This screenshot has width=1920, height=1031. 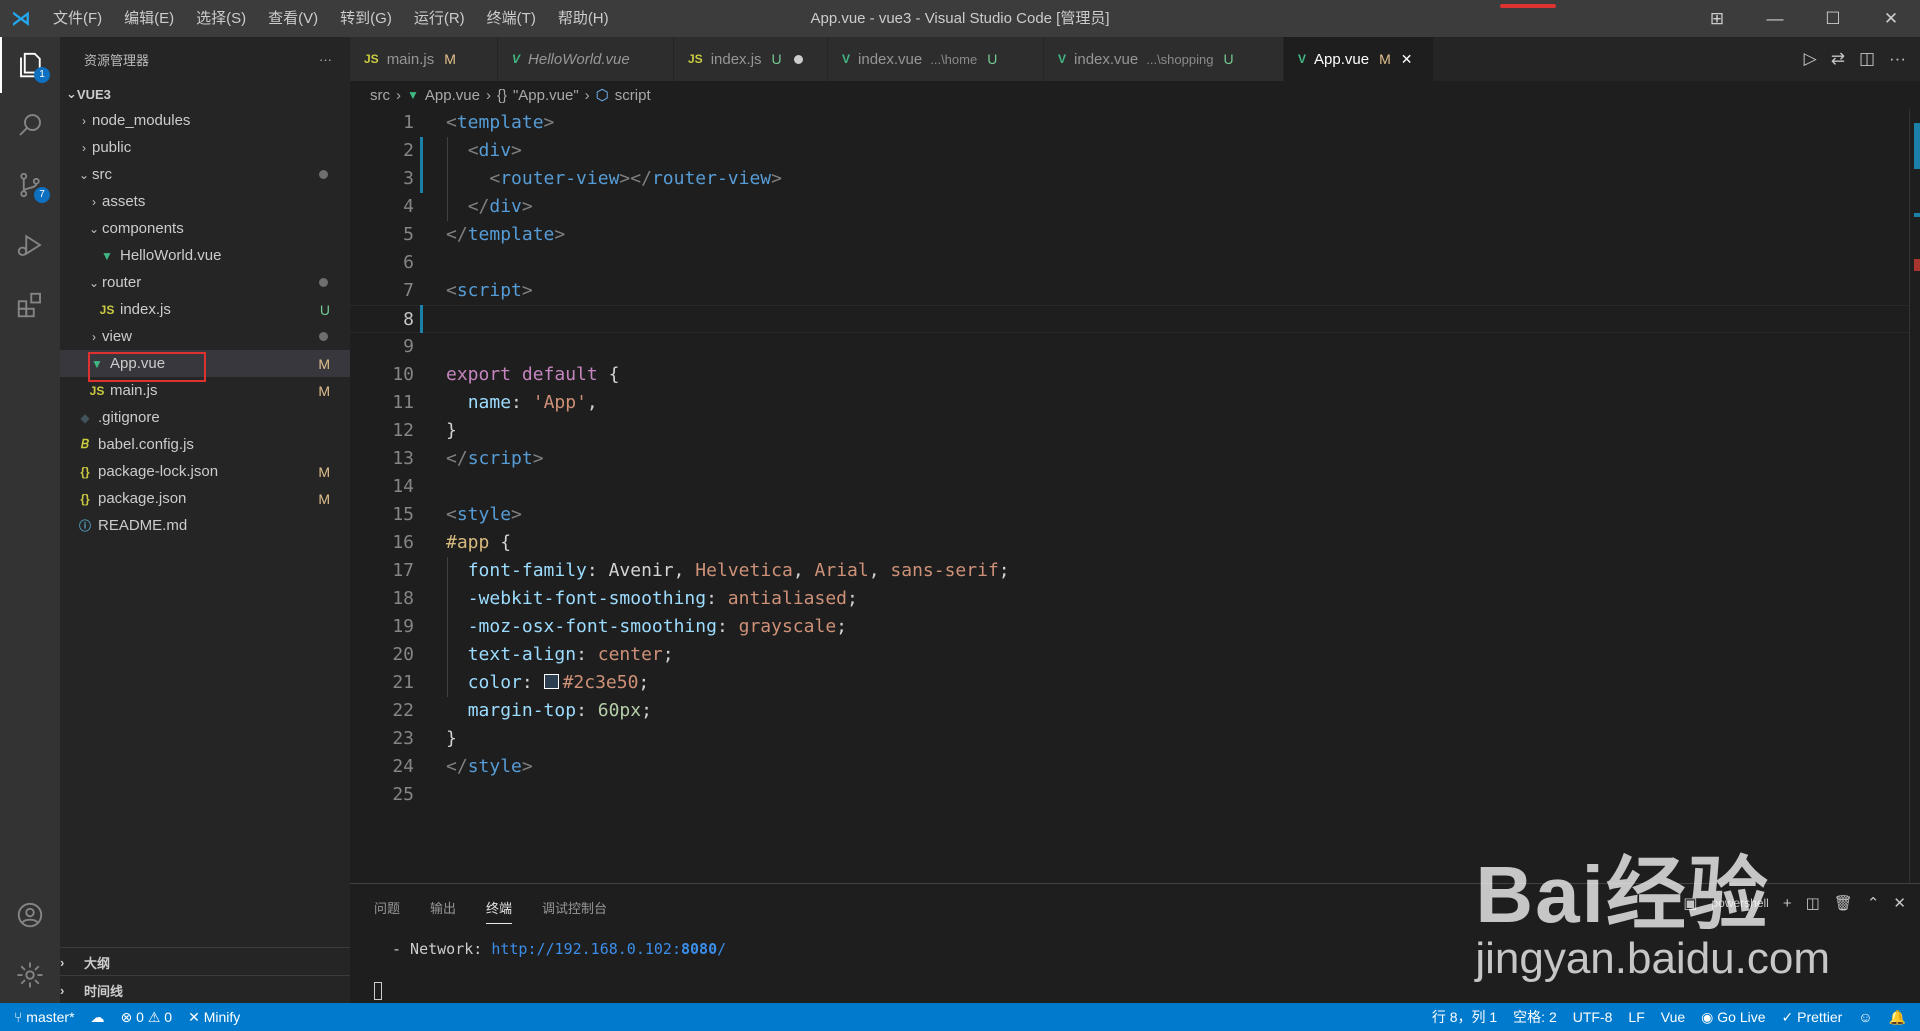 I want to click on notifications-bell-icon: 🔔, so click(x=1897, y=1017).